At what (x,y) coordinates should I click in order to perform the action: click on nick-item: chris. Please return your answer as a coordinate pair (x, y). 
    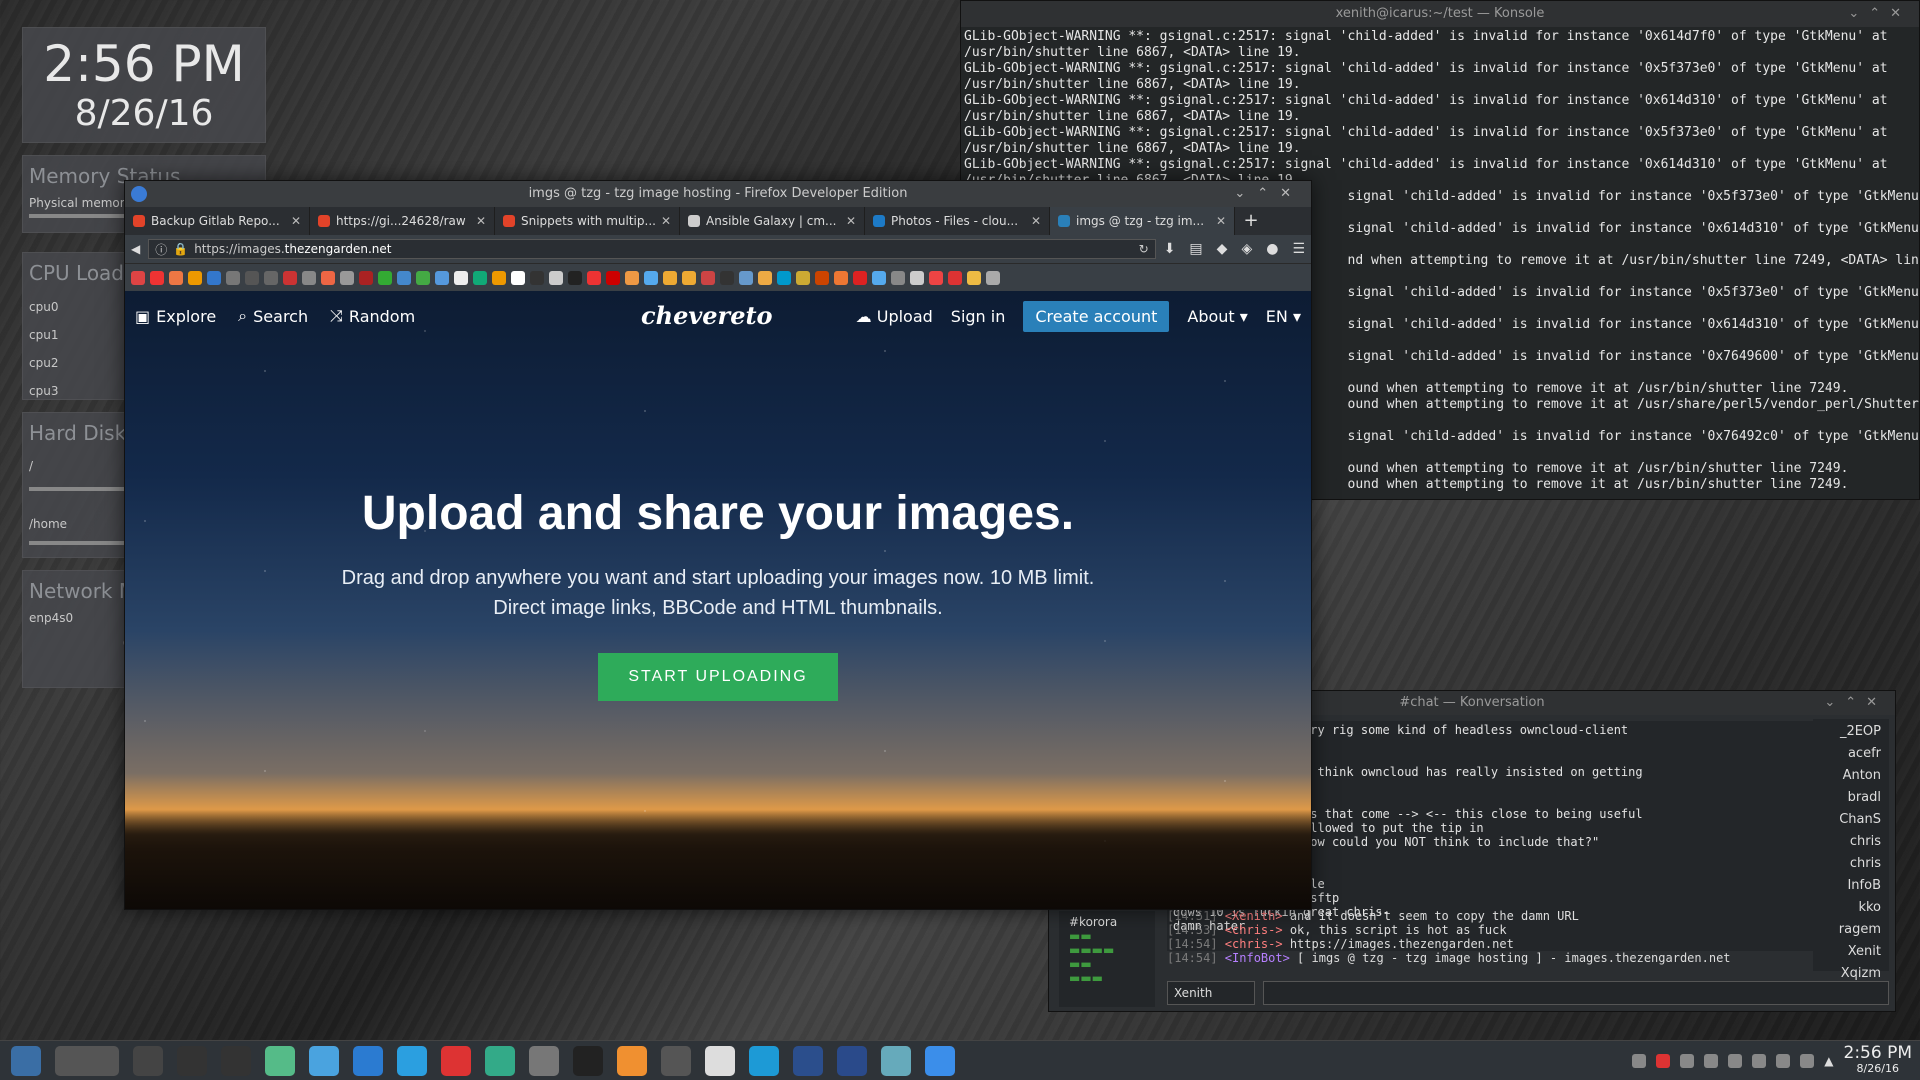
    Looking at the image, I should click on (1848, 864).